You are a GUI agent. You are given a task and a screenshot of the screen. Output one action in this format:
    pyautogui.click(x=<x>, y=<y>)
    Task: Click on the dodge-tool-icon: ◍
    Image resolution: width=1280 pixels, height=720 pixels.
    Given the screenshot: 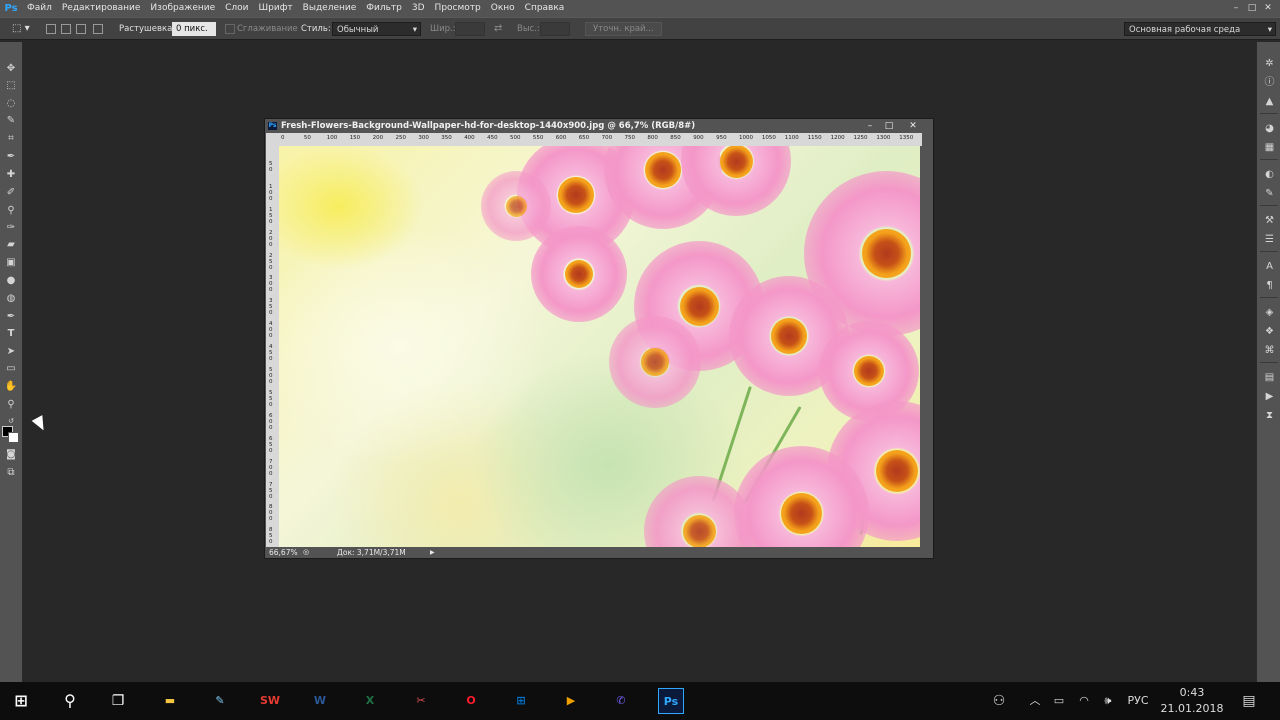 What is the action you would take?
    pyautogui.click(x=11, y=299)
    